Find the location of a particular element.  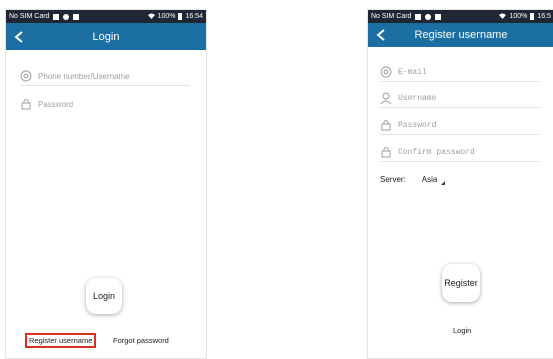

register-username-label: Register username is located at coordinates (61, 340).